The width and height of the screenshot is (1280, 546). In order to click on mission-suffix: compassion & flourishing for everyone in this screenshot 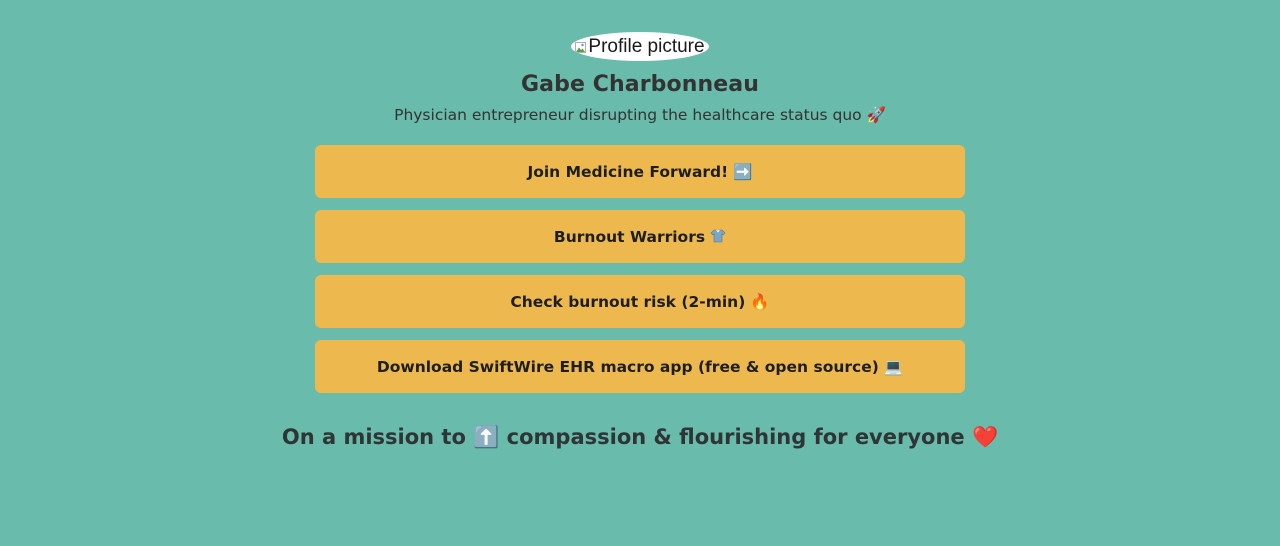, I will do `click(735, 437)`.